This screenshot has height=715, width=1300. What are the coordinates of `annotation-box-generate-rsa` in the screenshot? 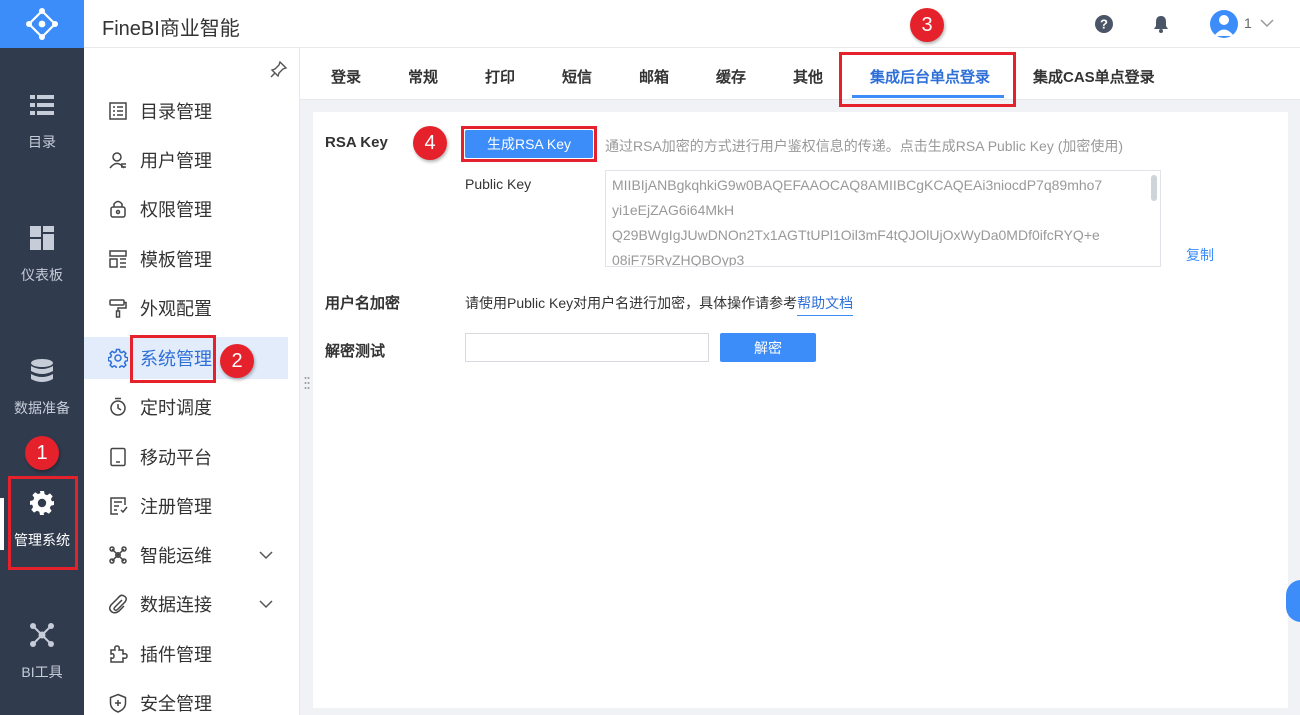 It's located at (529, 144).